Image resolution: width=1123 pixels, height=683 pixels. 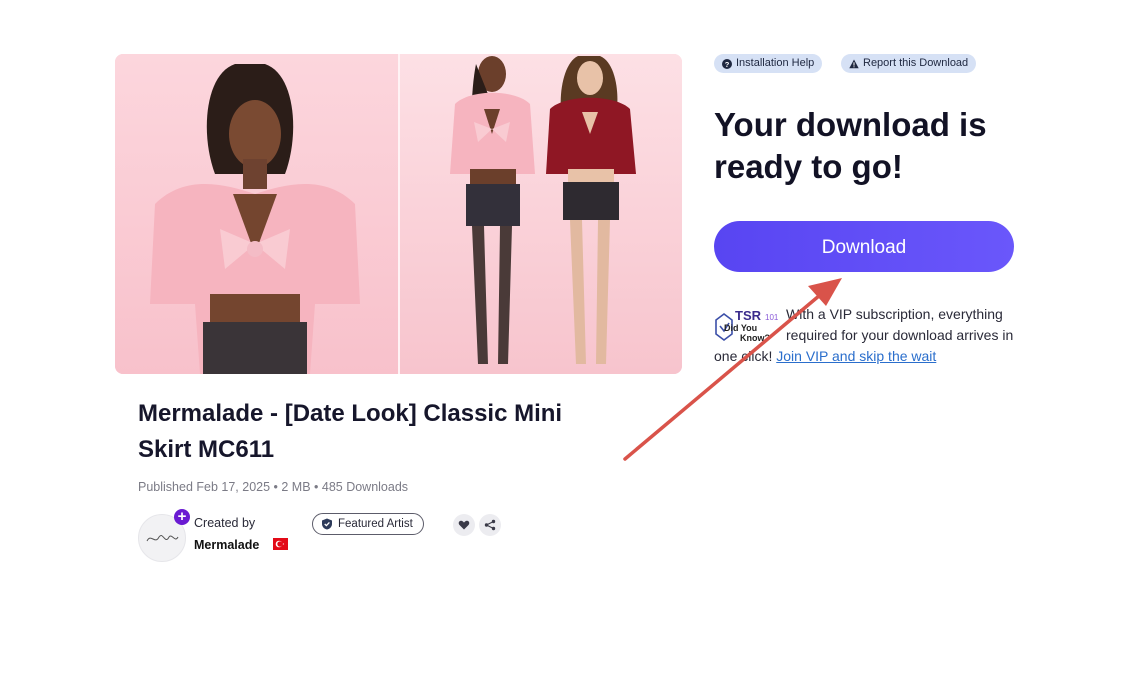 What do you see at coordinates (327, 524) in the screenshot?
I see `shield-check-icon` at bounding box center [327, 524].